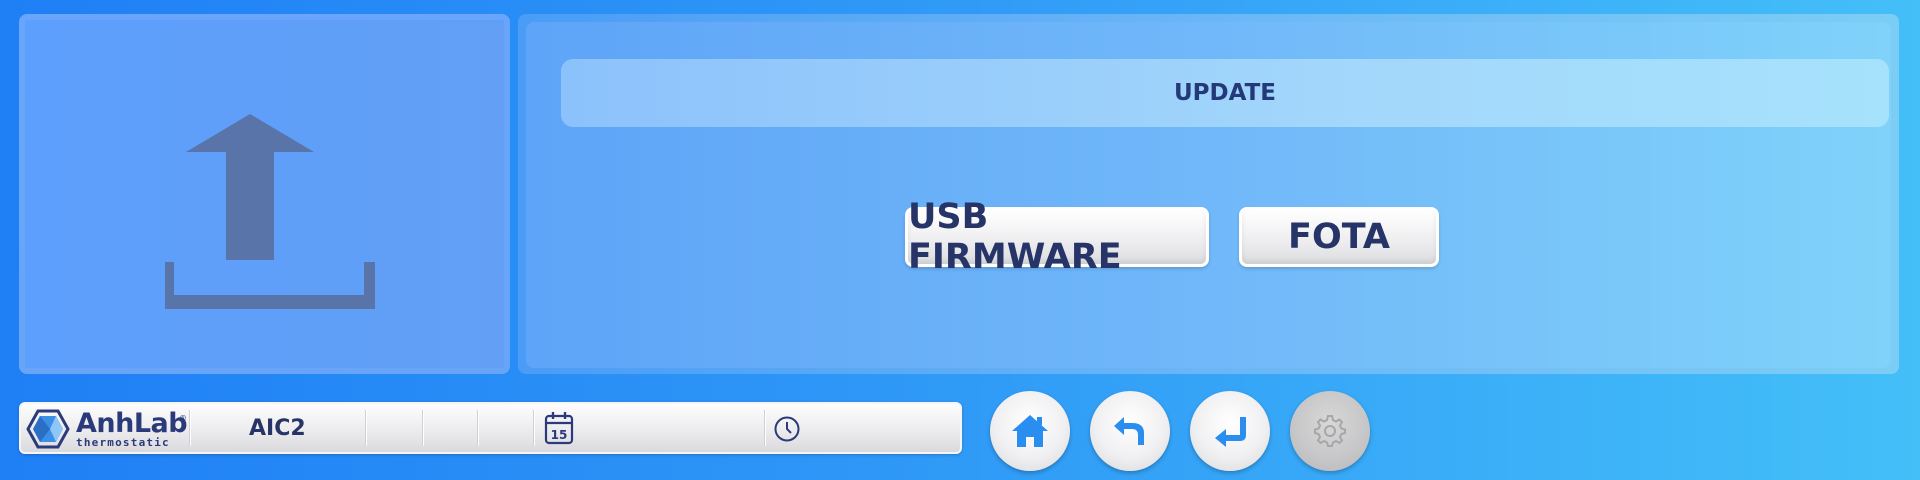  What do you see at coordinates (490, 428) in the screenshot?
I see `status-bar: AnhLab ® thermostatic AIC2 15` at bounding box center [490, 428].